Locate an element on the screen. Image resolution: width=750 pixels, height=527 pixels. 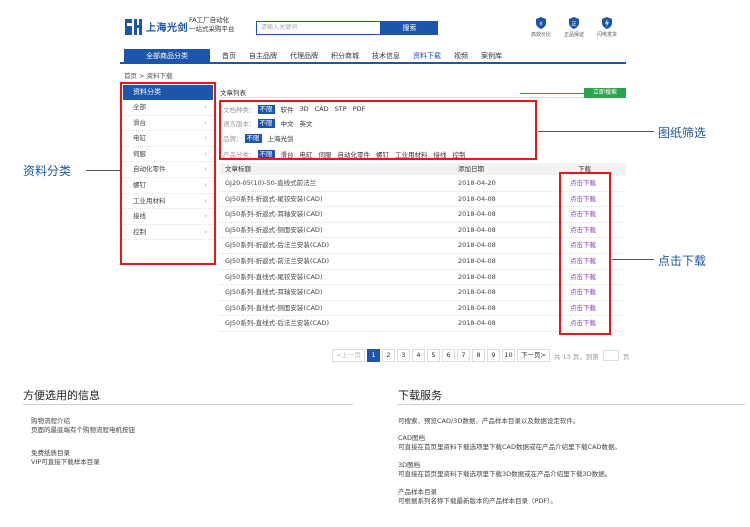
badge-shipping: 闪电发货 is located at coordinates (607, 27).